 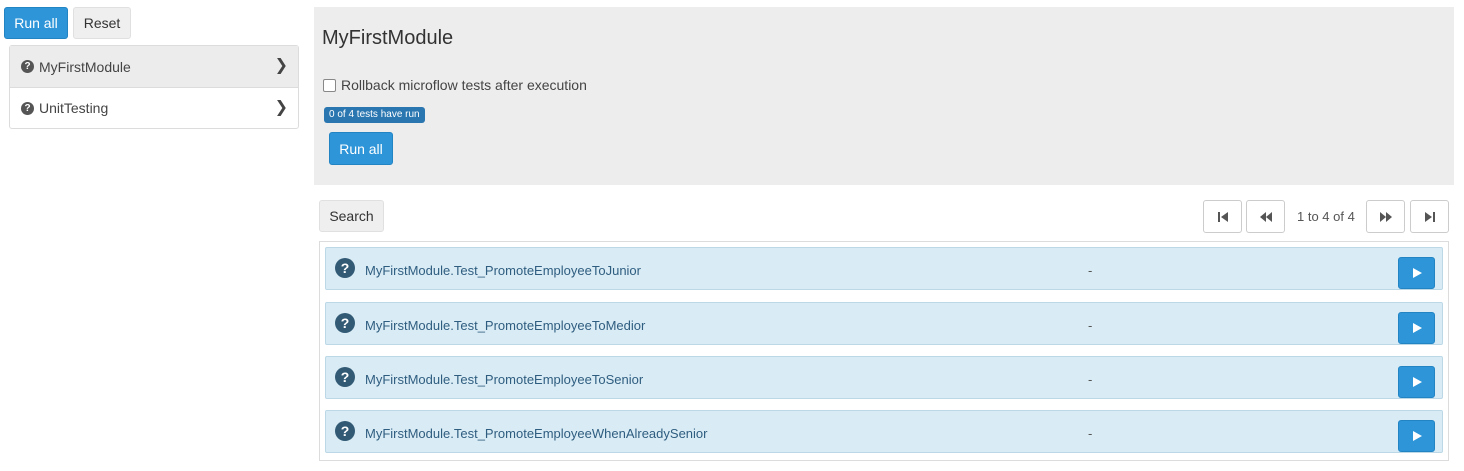 I want to click on last-page-button, so click(x=1429, y=216).